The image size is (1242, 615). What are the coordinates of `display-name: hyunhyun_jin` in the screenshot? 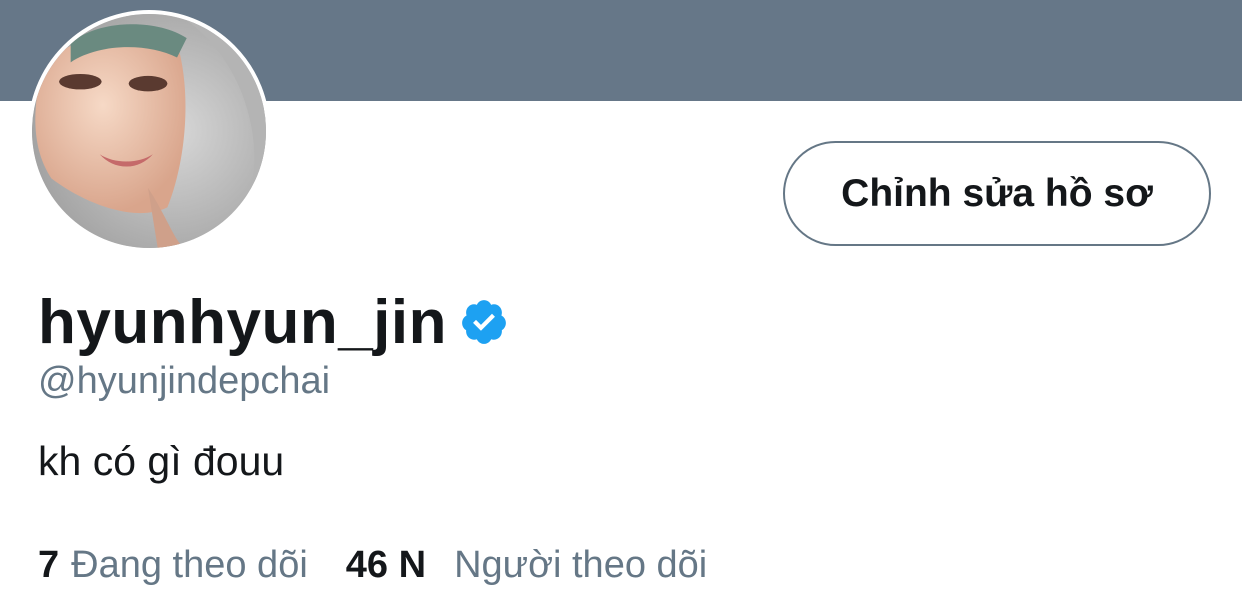 It's located at (242, 322).